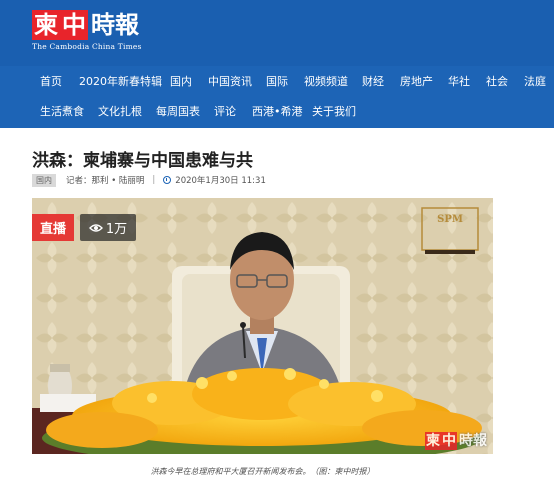 The width and height of the screenshot is (554, 492). I want to click on live-badge: 直播, so click(53, 227).